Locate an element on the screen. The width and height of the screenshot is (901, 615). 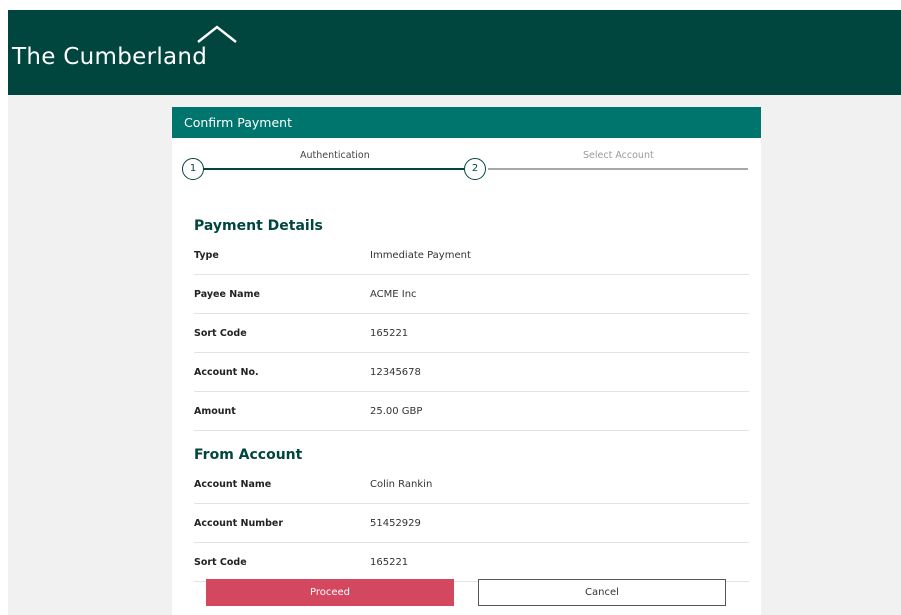
row-value: 12345678 is located at coordinates (395, 372).